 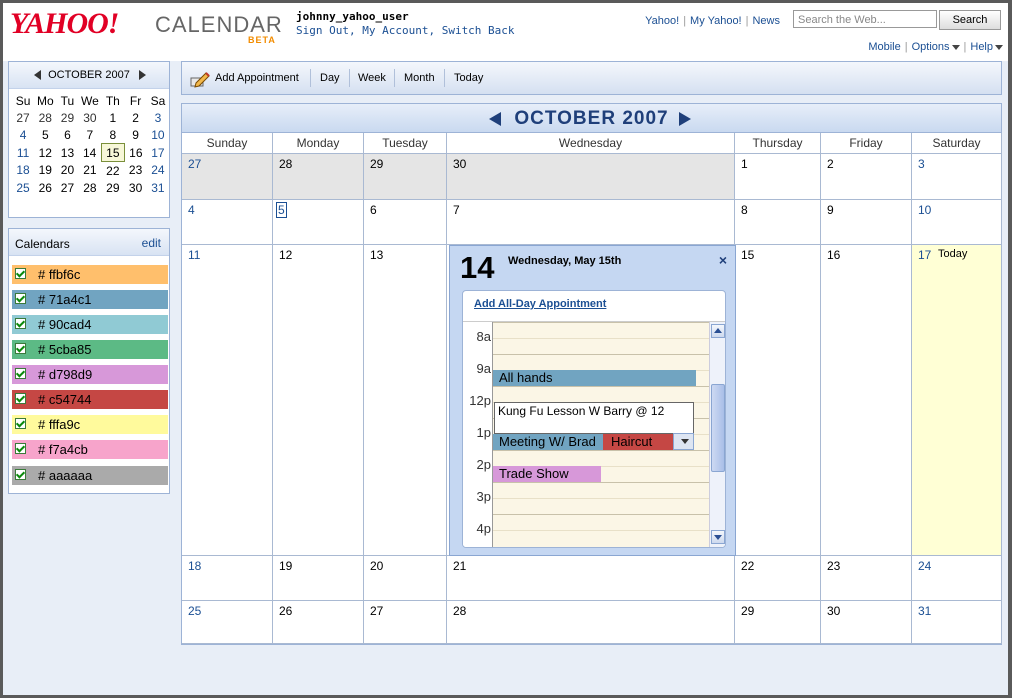 I want to click on day-cell: 30, so click(x=591, y=177).